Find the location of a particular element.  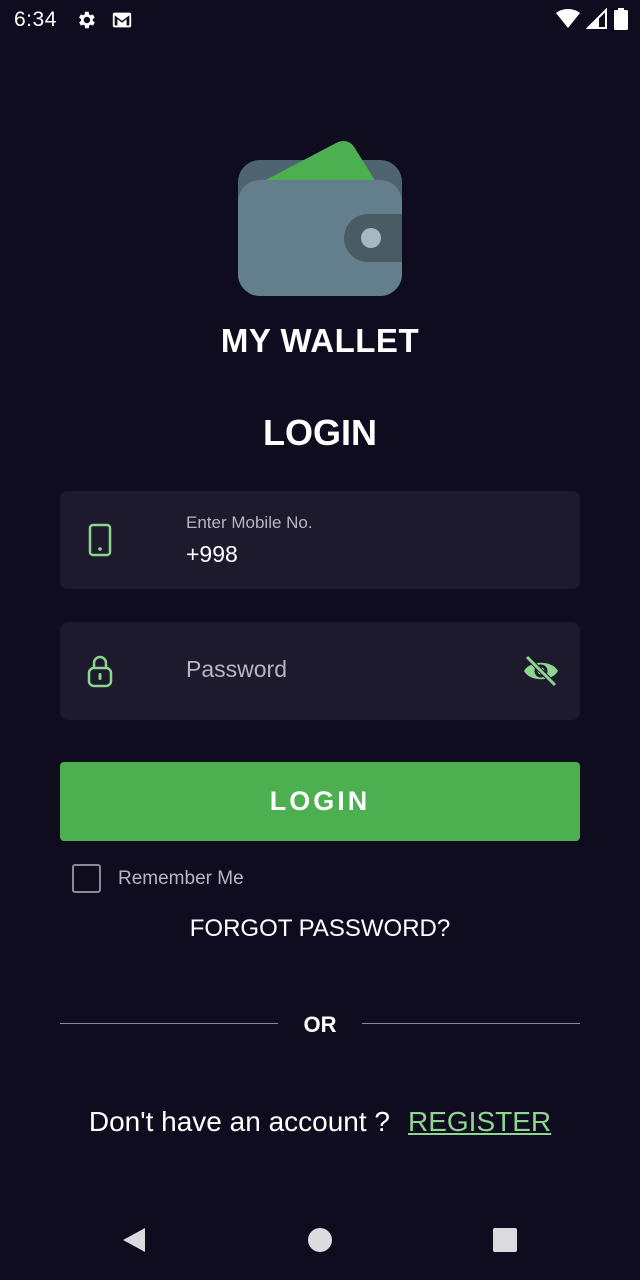

signal-icon is located at coordinates (596, 21).